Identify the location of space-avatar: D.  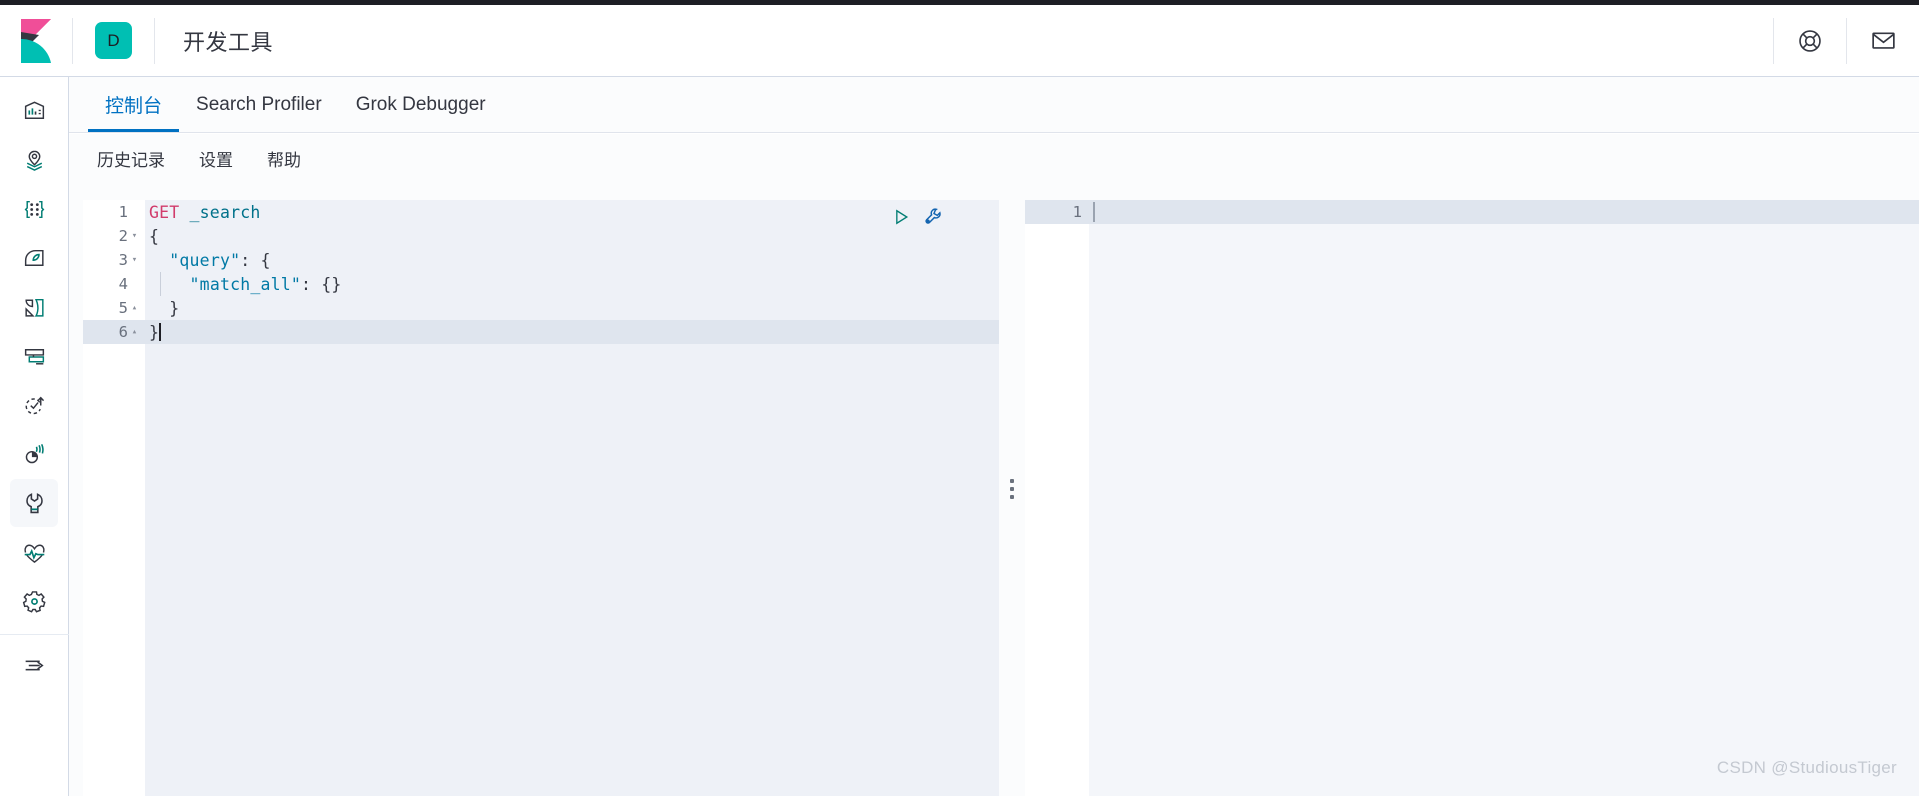
(113, 40).